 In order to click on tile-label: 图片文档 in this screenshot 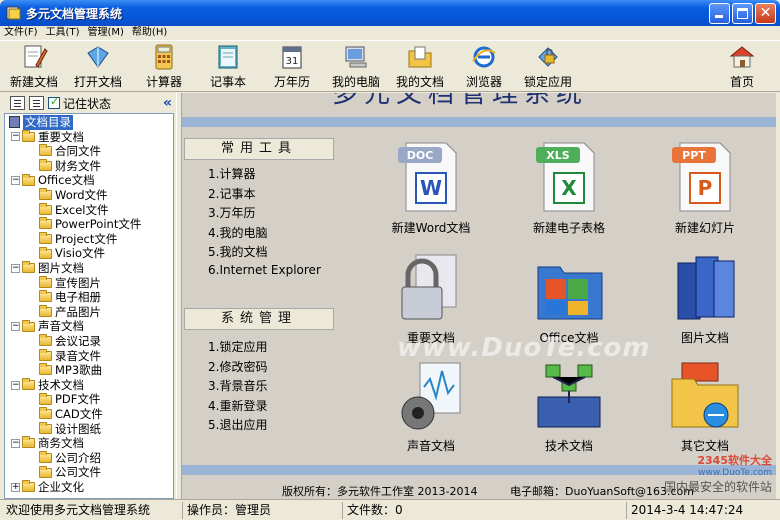, I will do `click(704, 338)`.